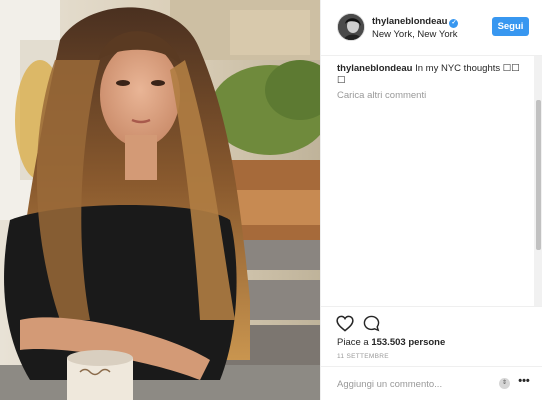 The width and height of the screenshot is (542, 400). Describe the element at coordinates (538, 175) in the screenshot. I see `scrollbar-thumb` at that location.